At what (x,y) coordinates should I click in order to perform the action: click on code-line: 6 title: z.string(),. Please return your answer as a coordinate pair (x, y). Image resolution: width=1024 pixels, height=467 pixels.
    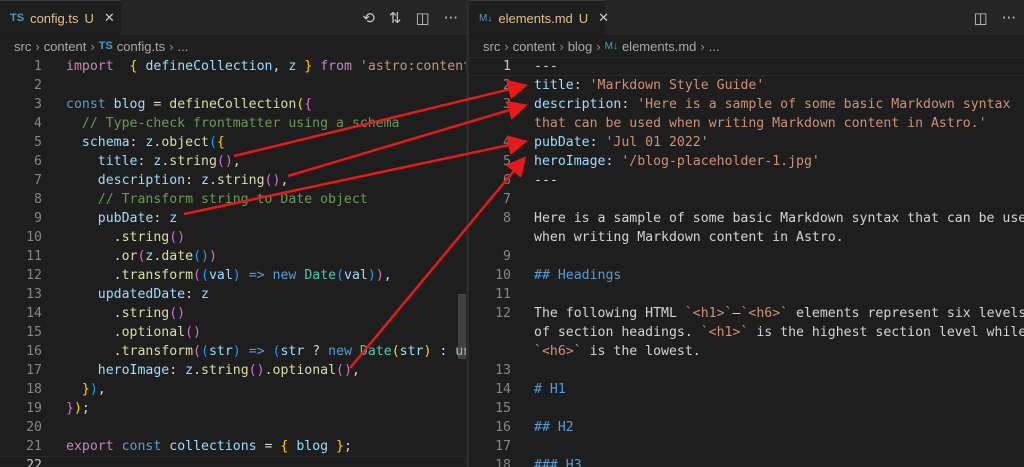
    Looking at the image, I should click on (233, 161).